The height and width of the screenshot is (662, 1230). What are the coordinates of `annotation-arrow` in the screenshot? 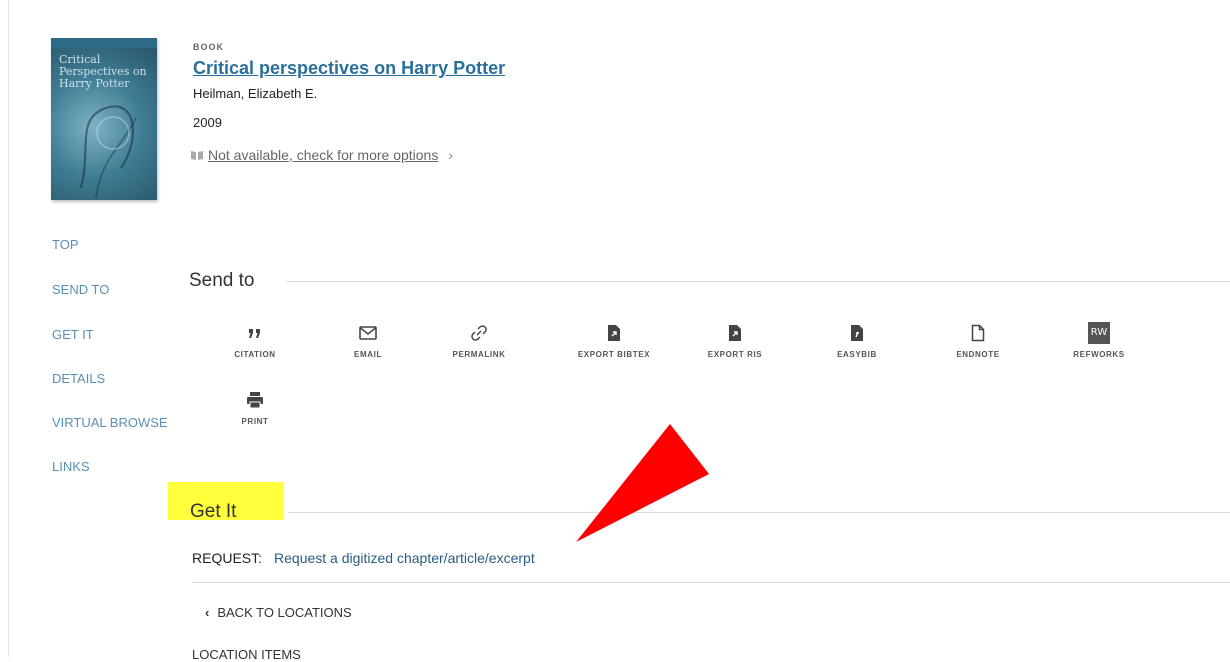 It's located at (642, 483).